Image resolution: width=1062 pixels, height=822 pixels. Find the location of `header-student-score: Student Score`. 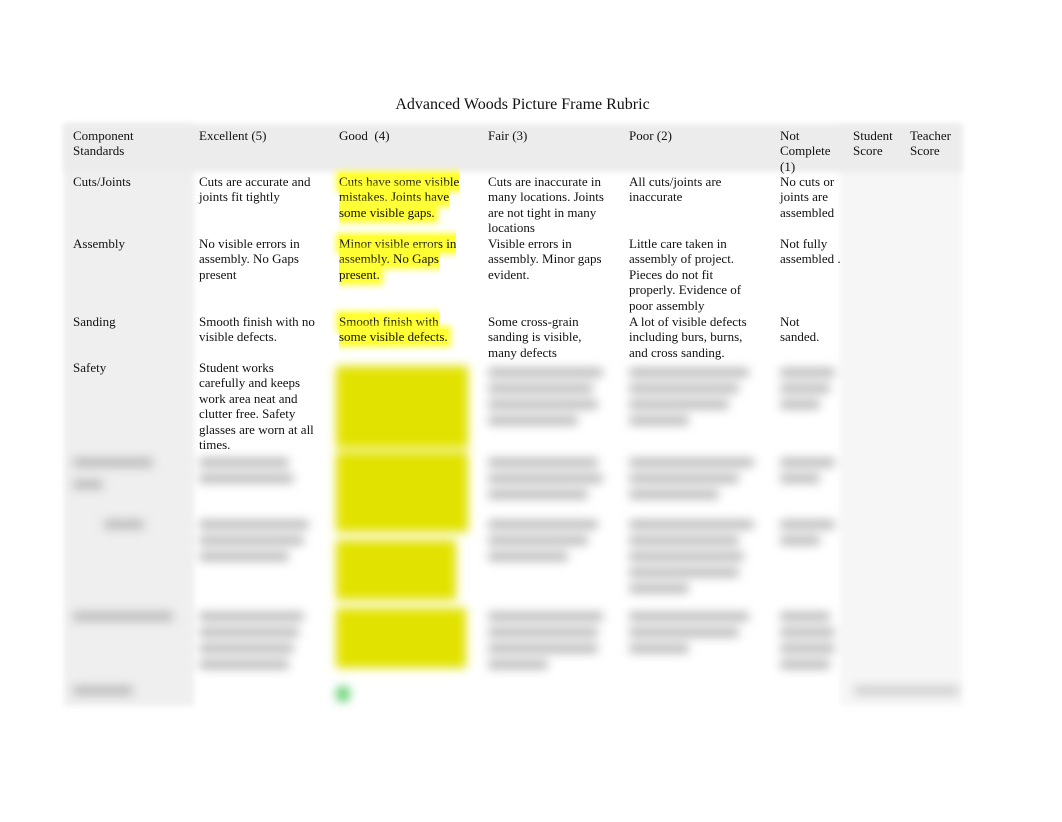

header-student-score: Student Score is located at coordinates (873, 143).